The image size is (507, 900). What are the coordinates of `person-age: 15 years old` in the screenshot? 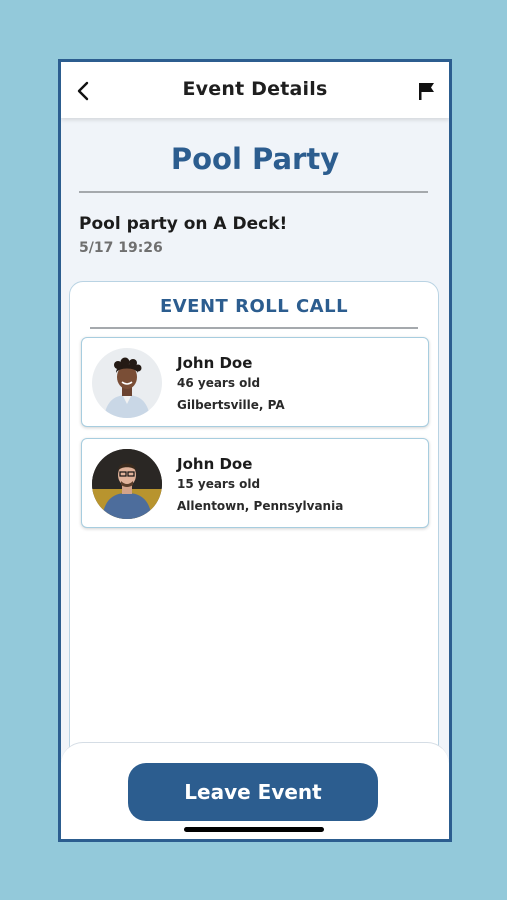 It's located at (219, 484).